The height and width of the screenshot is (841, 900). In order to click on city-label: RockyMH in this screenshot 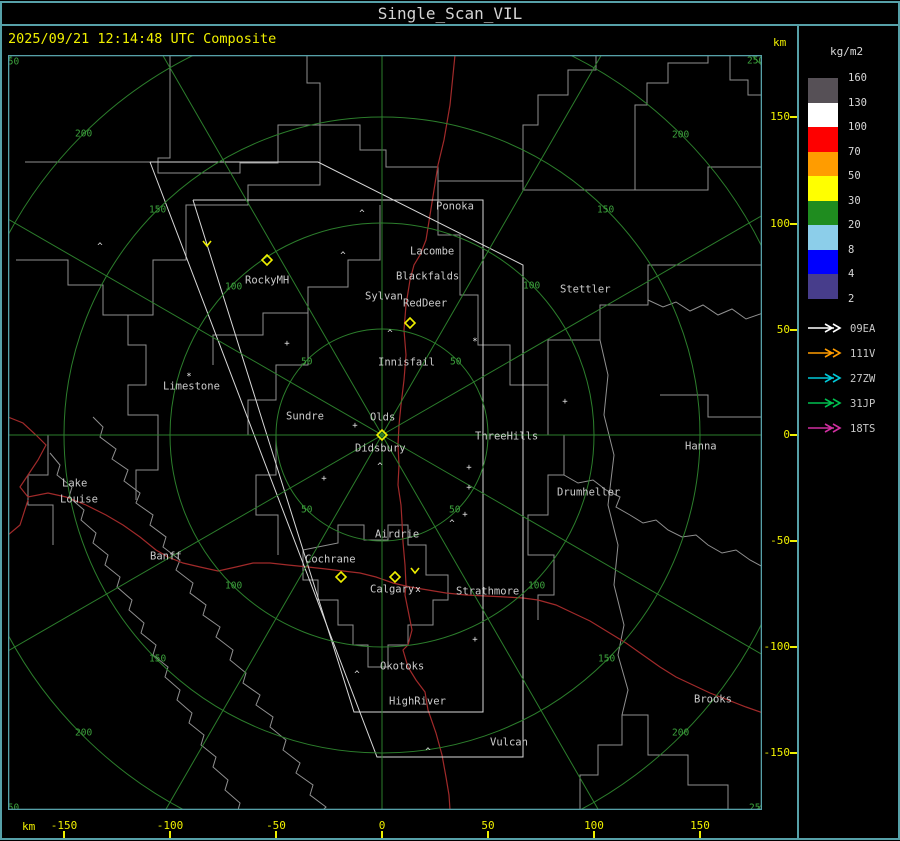, I will do `click(267, 281)`.